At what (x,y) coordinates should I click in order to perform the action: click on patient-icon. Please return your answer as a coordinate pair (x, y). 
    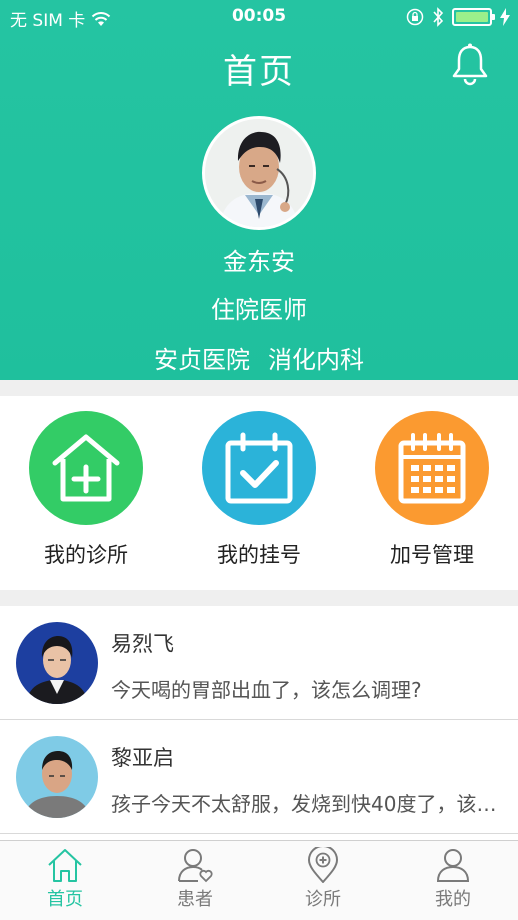
    Looking at the image, I should click on (195, 866).